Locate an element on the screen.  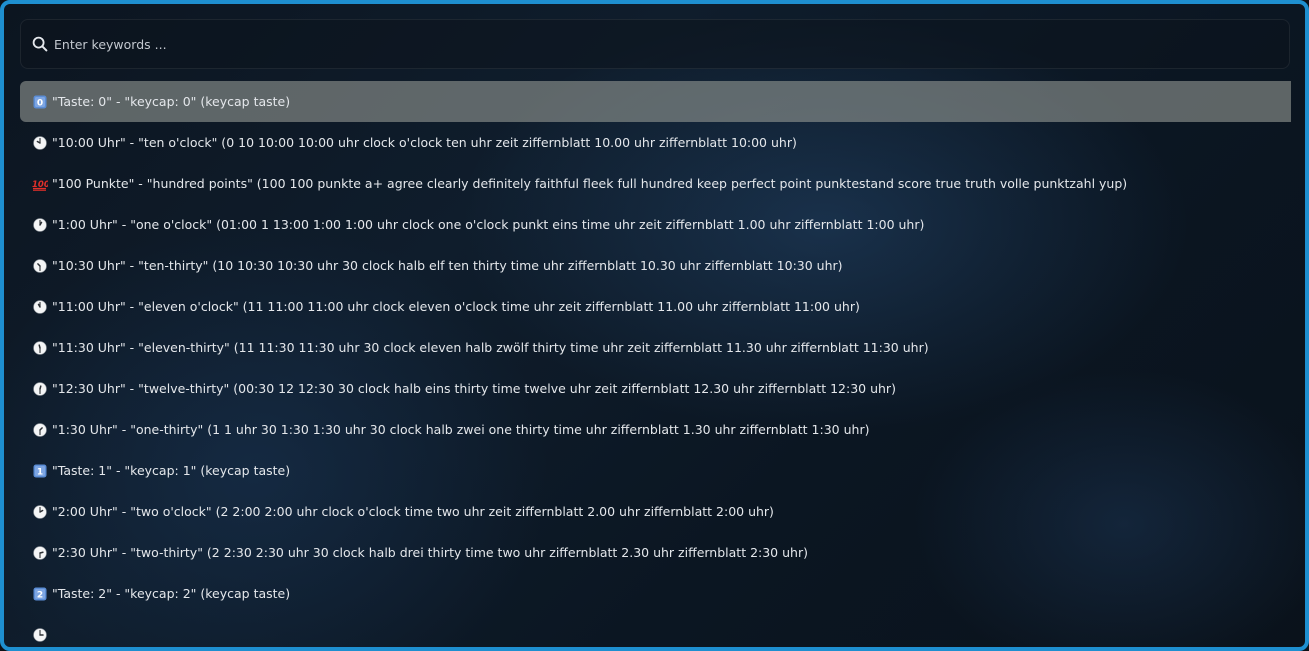
clock-twelve-thirty-icon is located at coordinates (40, 389).